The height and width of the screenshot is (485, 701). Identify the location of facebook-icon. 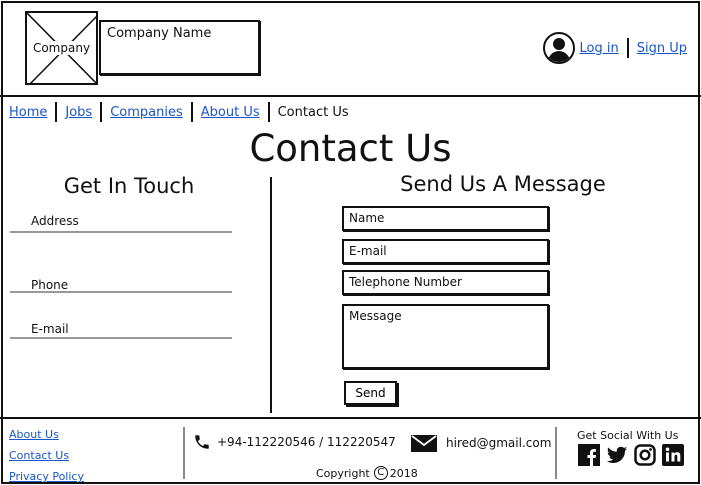
(589, 455).